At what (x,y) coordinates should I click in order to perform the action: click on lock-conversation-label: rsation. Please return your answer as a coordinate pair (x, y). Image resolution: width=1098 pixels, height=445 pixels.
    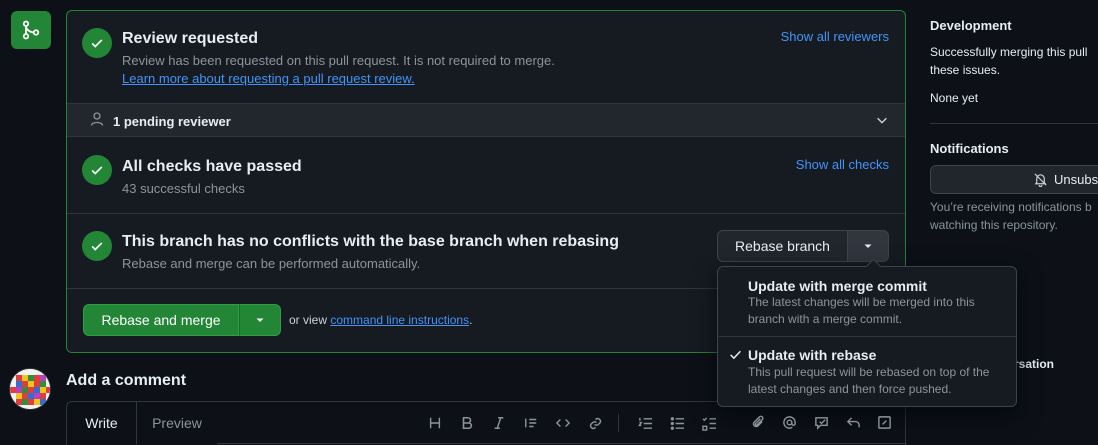
    Looking at the image, I should click on (1034, 364).